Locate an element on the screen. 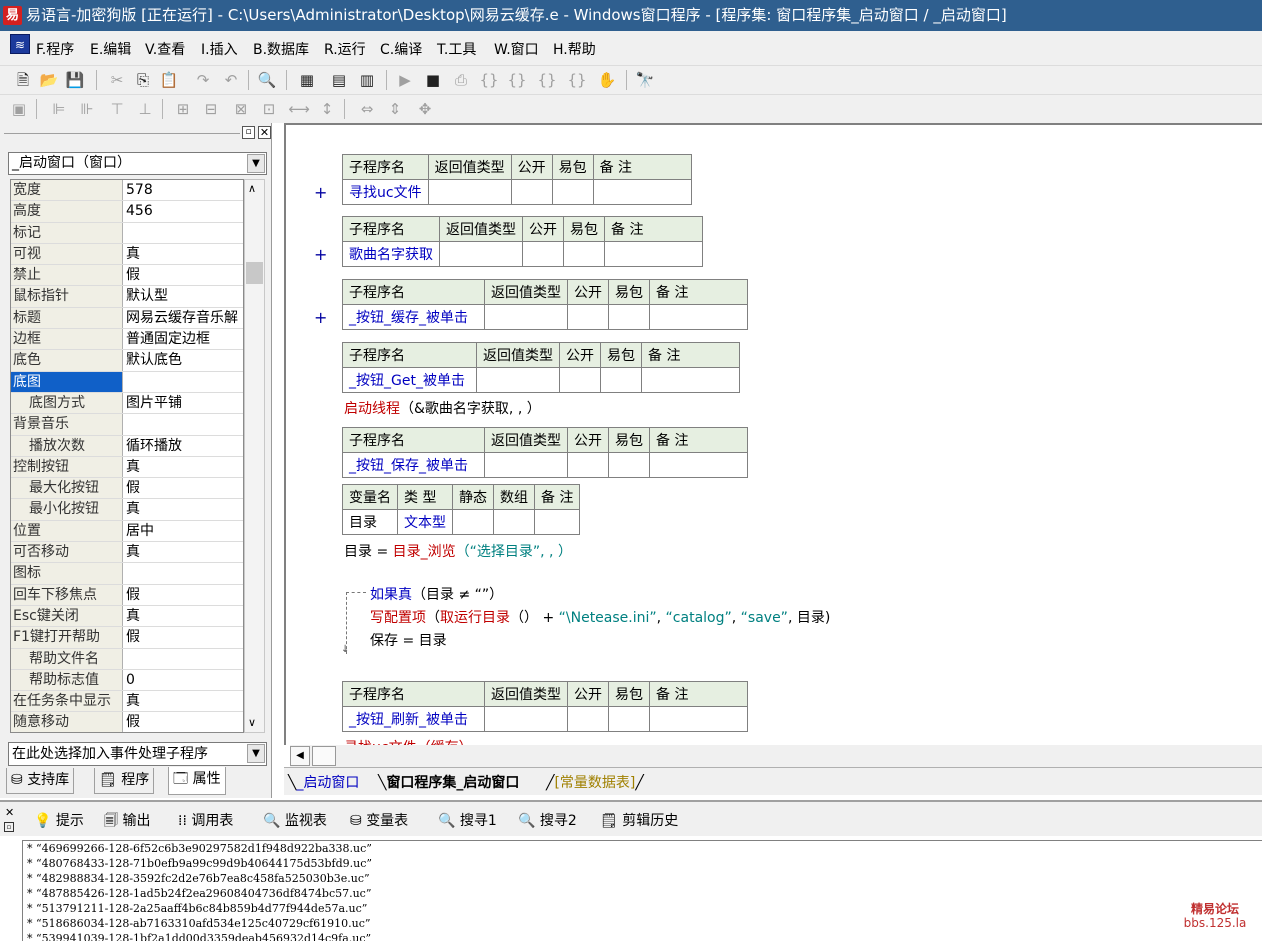 The height and width of the screenshot is (941, 1262). scroll-down-icon: ∨ is located at coordinates (252, 722).